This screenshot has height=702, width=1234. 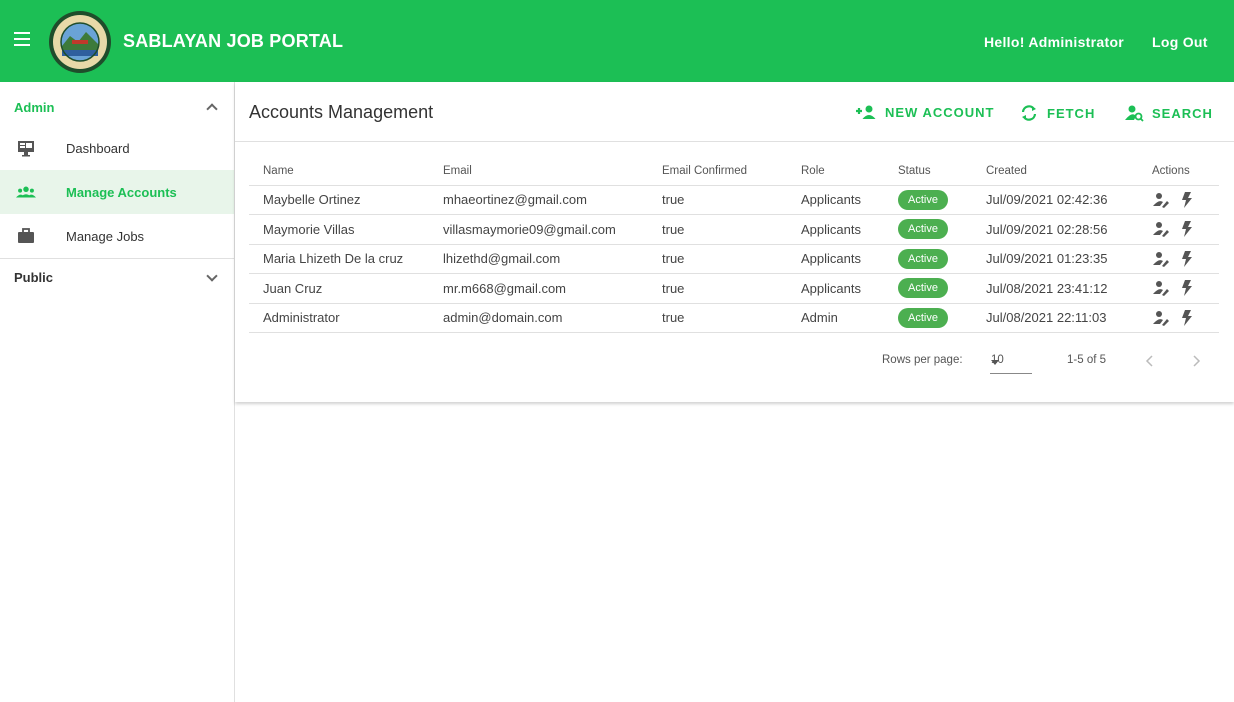 What do you see at coordinates (26, 148) in the screenshot?
I see `monitor-icon` at bounding box center [26, 148].